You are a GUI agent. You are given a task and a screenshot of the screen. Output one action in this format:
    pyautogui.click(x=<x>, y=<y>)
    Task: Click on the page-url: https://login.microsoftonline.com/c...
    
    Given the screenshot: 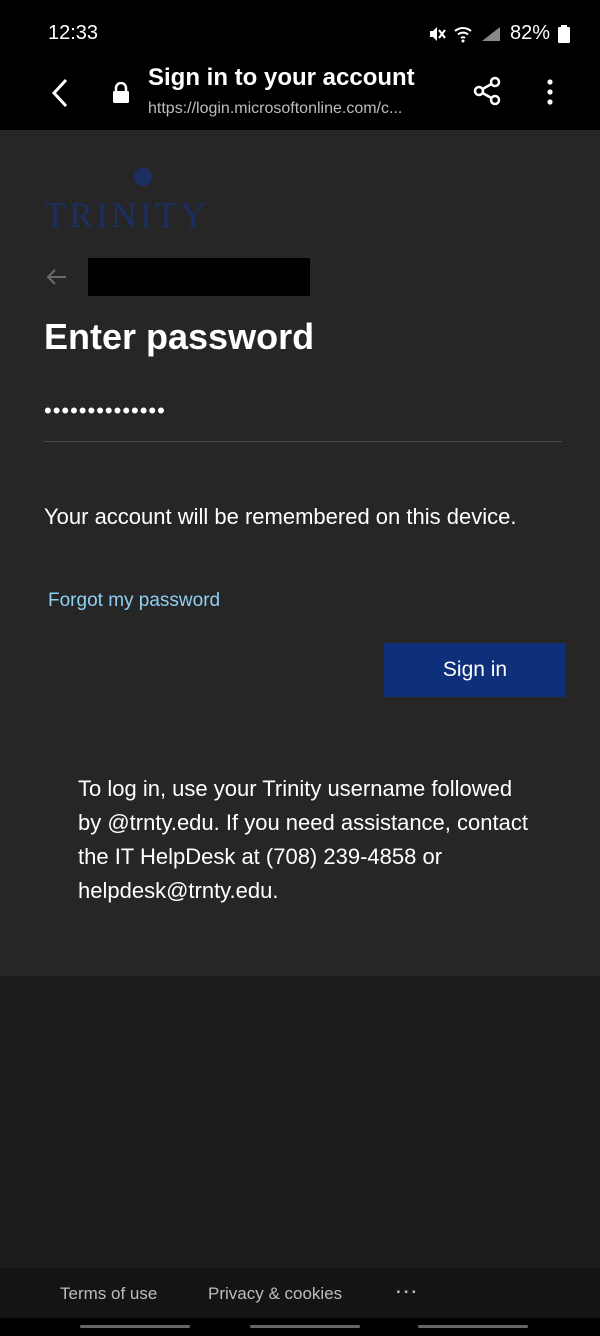 What is the action you would take?
    pyautogui.click(x=314, y=109)
    